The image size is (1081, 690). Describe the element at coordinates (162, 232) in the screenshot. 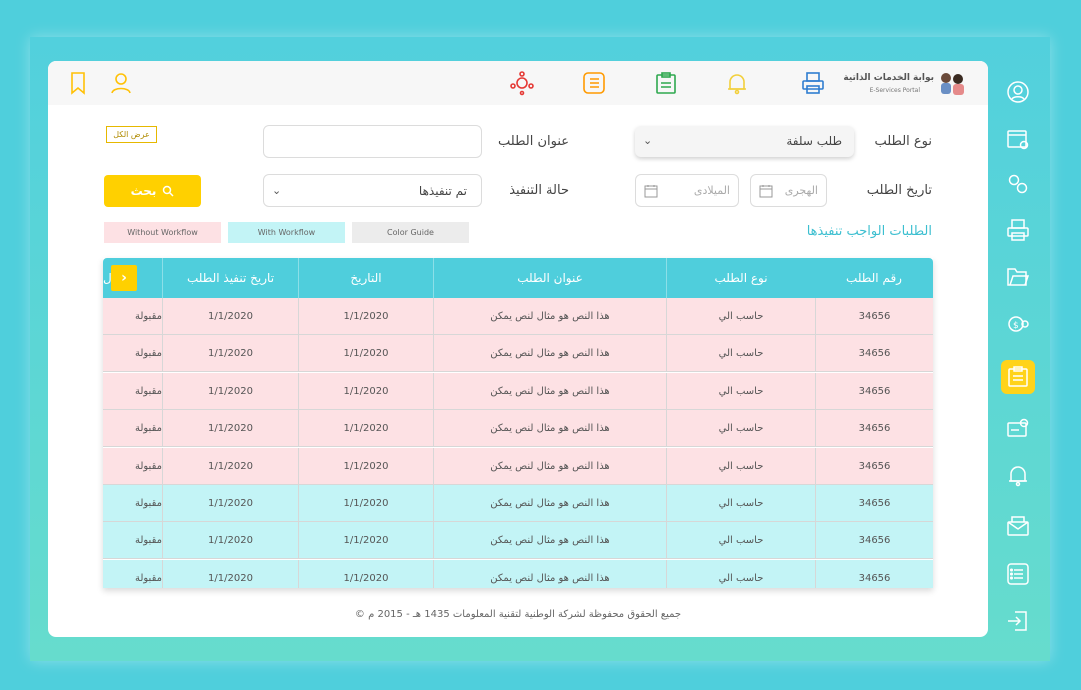

I see `legend-without-workflow: Without Workflow` at that location.